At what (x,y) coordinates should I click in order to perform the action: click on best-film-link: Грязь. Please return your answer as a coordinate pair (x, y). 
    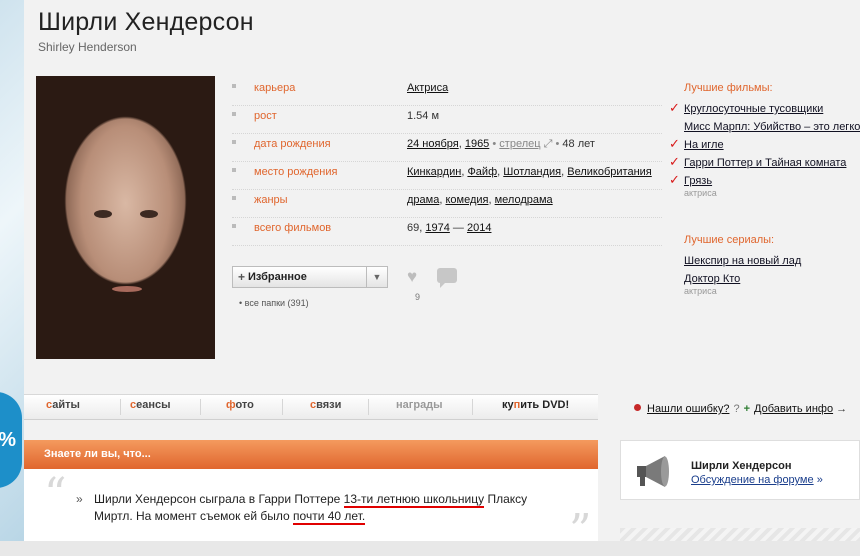
    Looking at the image, I should click on (698, 181).